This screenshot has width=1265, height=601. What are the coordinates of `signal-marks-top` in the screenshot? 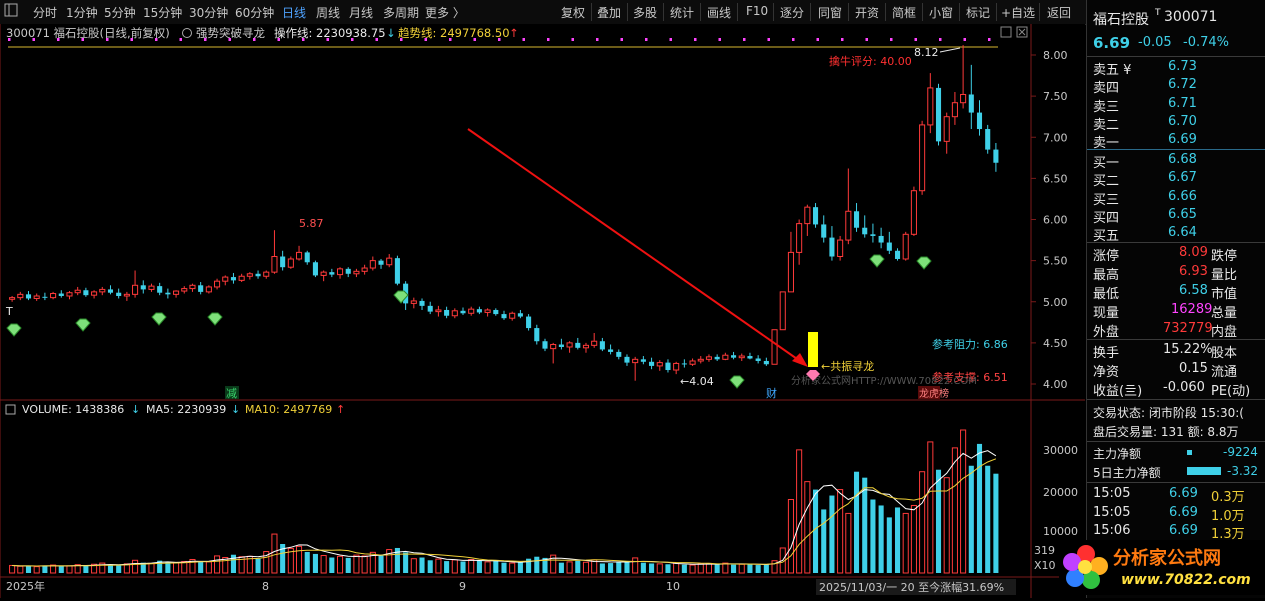 It's located at (499, 39).